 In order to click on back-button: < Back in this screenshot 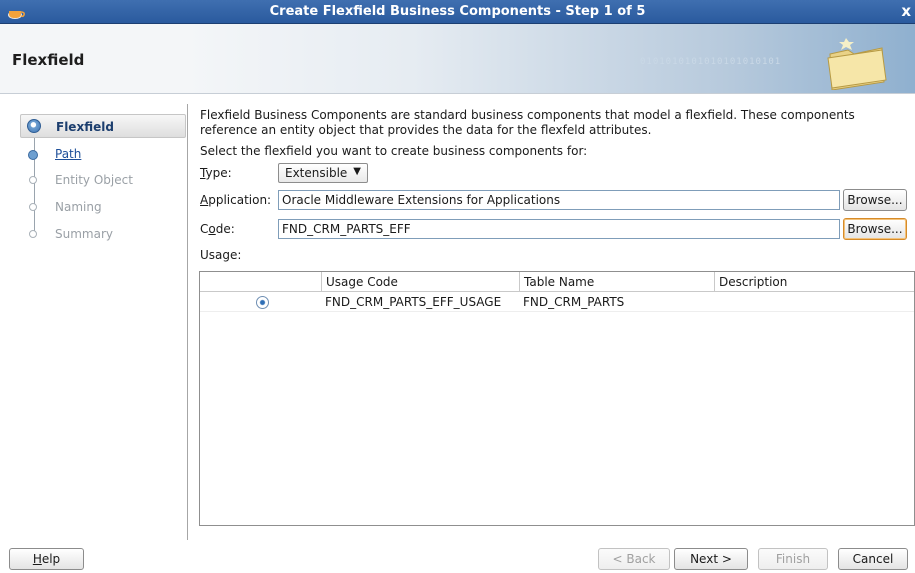, I will do `click(634, 559)`.